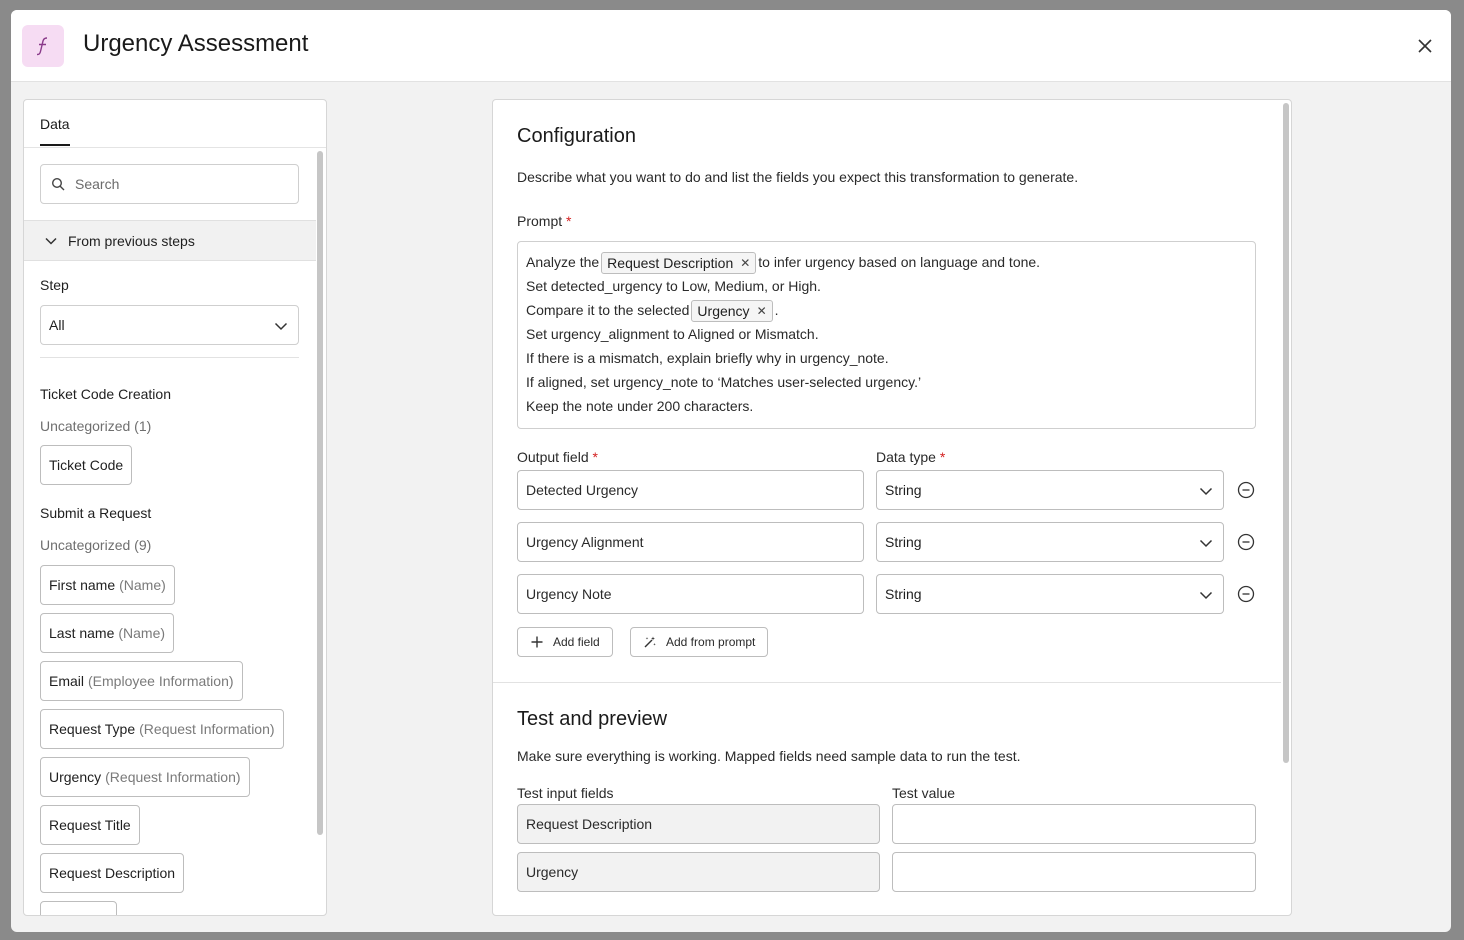  Describe the element at coordinates (1286, 433) in the screenshot. I see `right-scrollbar` at that location.